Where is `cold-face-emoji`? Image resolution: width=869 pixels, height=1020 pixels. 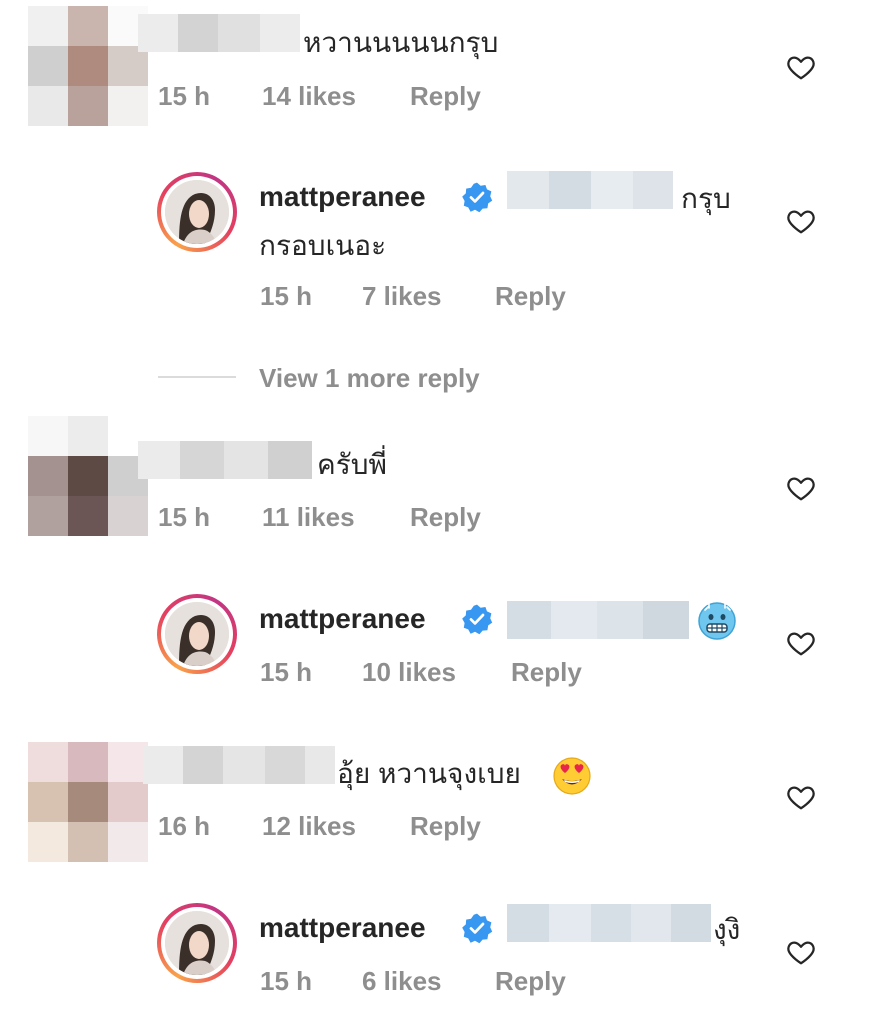
cold-face-emoji is located at coordinates (717, 621).